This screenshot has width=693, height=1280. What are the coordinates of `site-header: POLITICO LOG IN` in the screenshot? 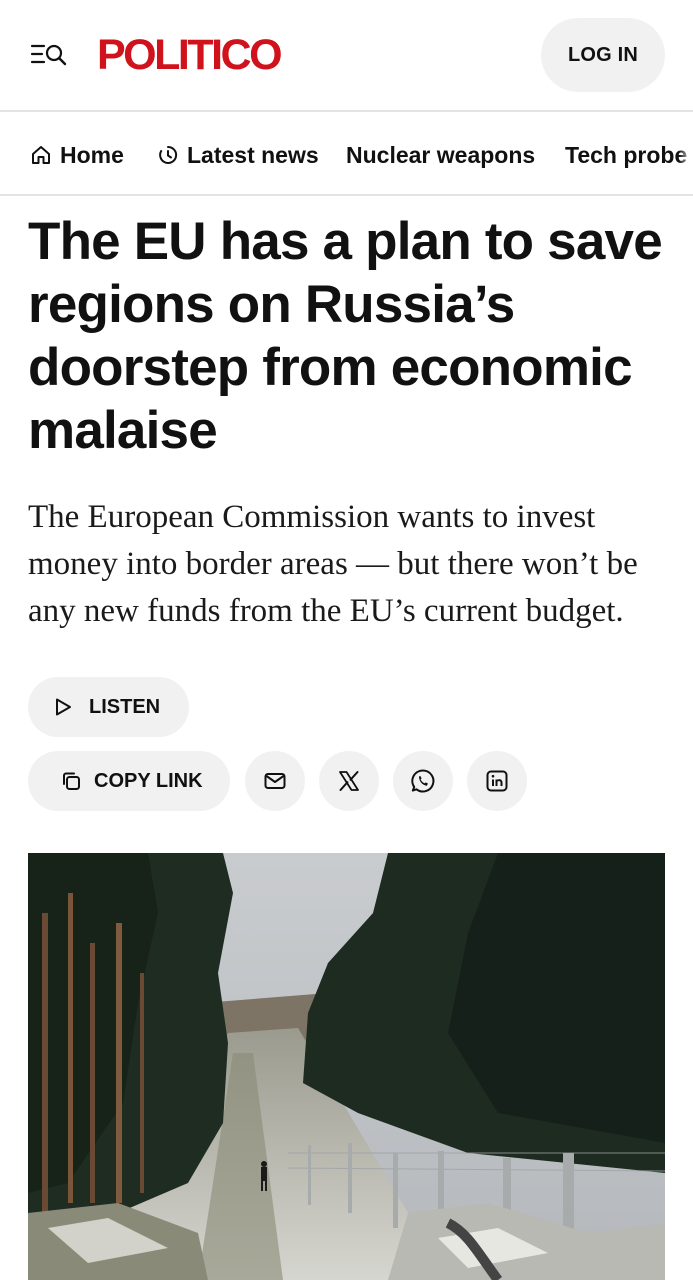 It's located at (346, 56).